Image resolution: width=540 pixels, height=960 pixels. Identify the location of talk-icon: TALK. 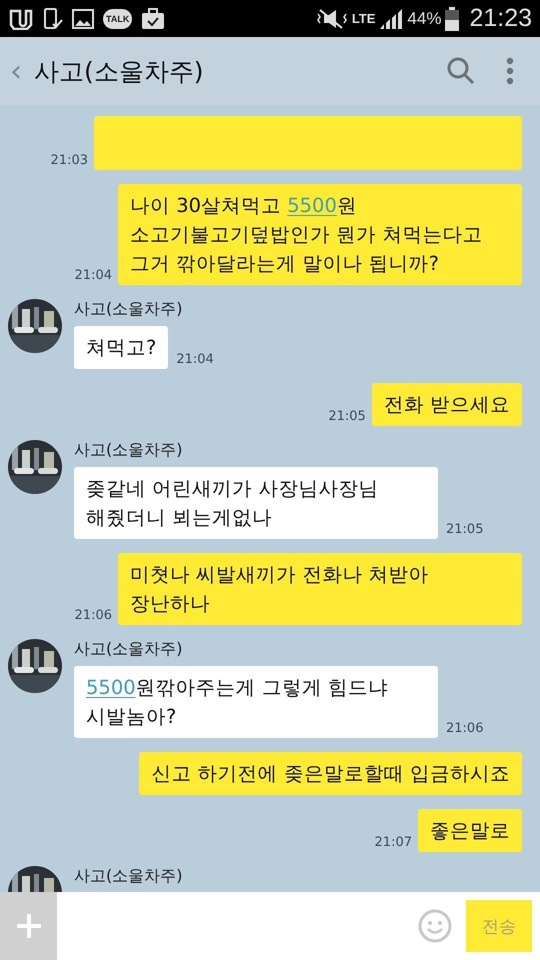
(117, 18).